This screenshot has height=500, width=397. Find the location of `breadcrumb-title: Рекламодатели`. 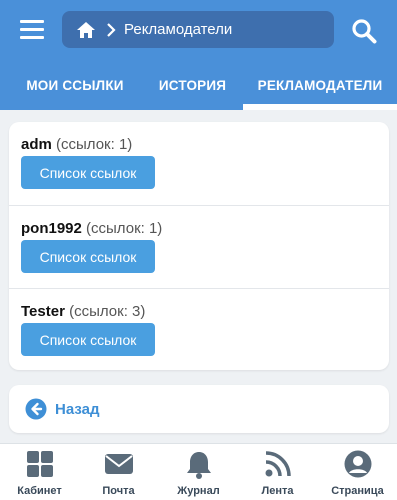

breadcrumb-title: Рекламодатели is located at coordinates (178, 29).